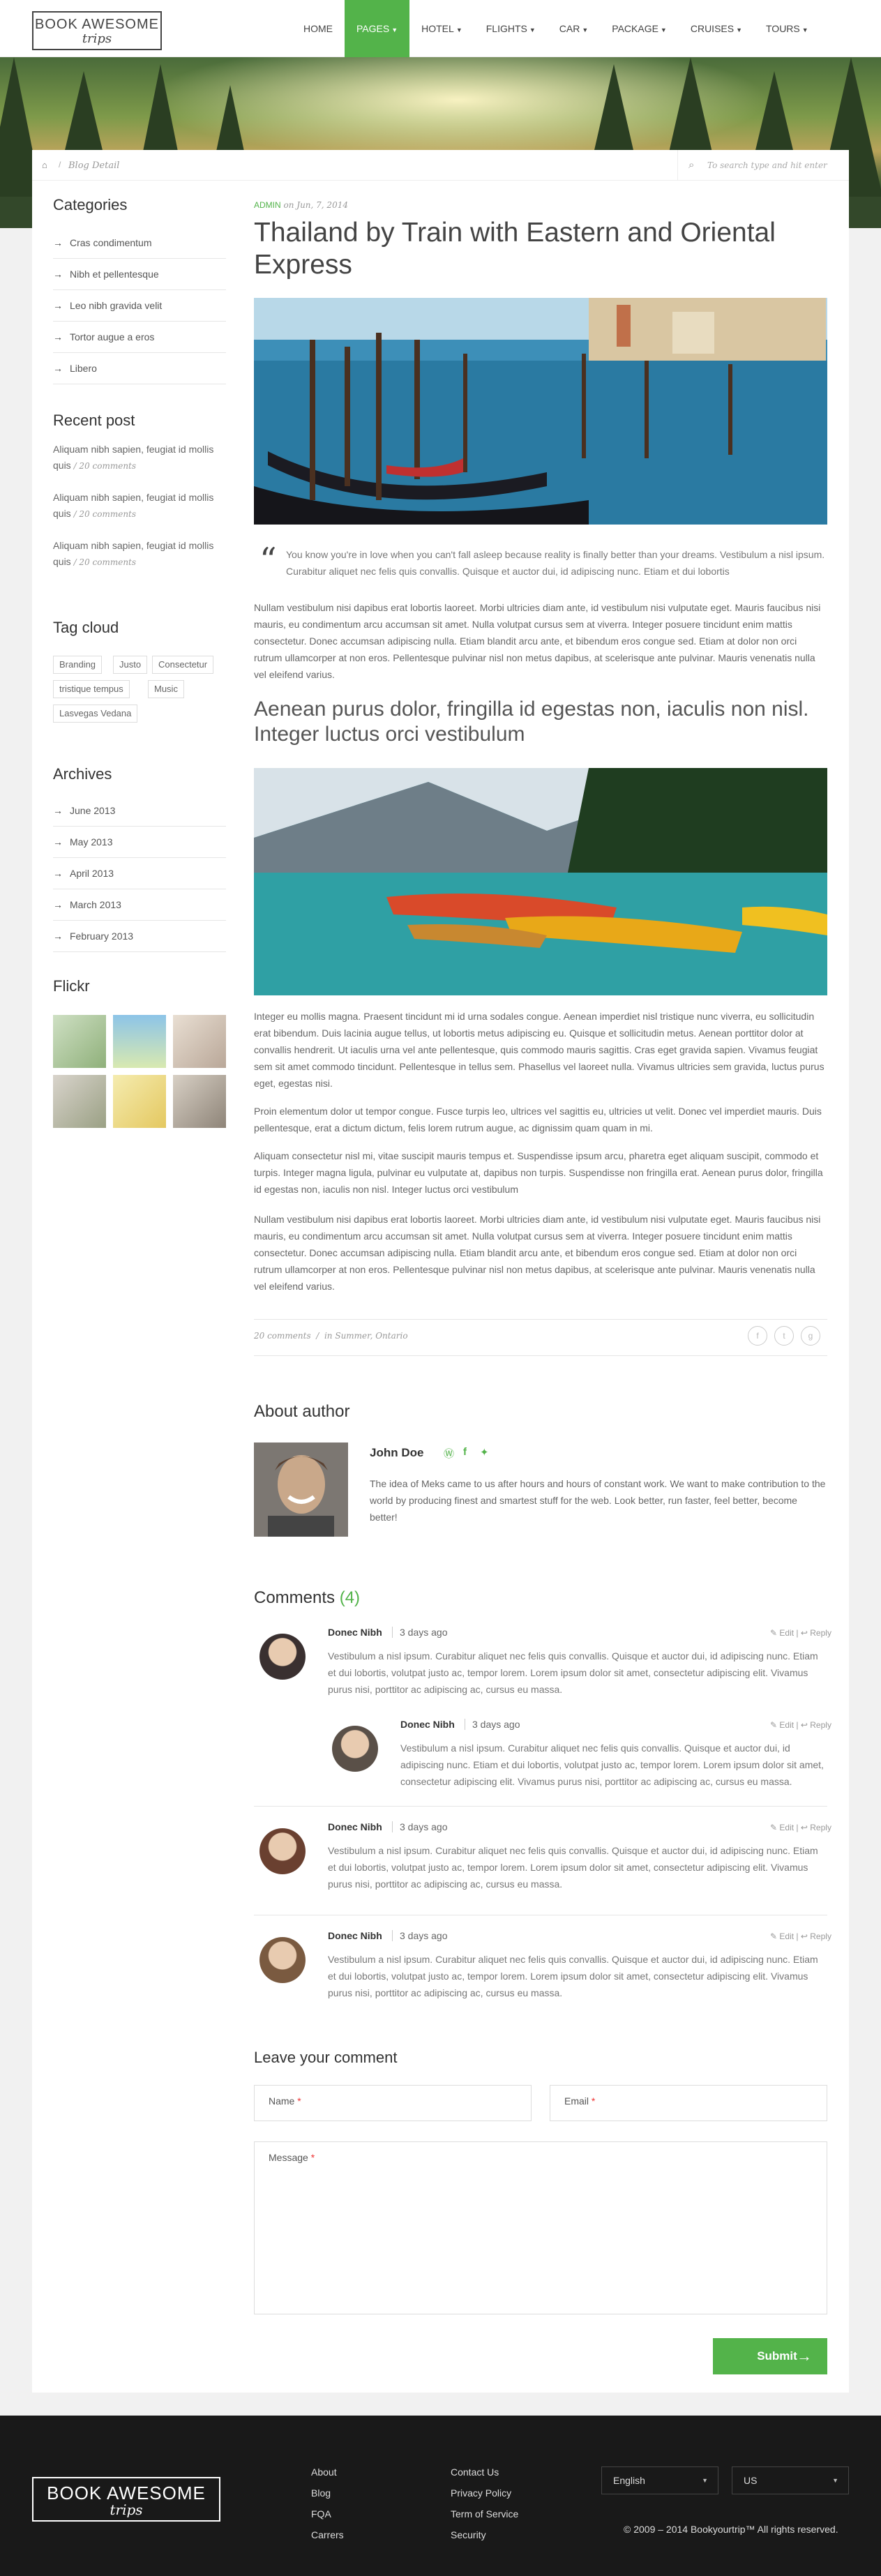 This screenshot has height=2576, width=881. Describe the element at coordinates (484, 1452) in the screenshot. I see `twitter-icon: ✦` at that location.